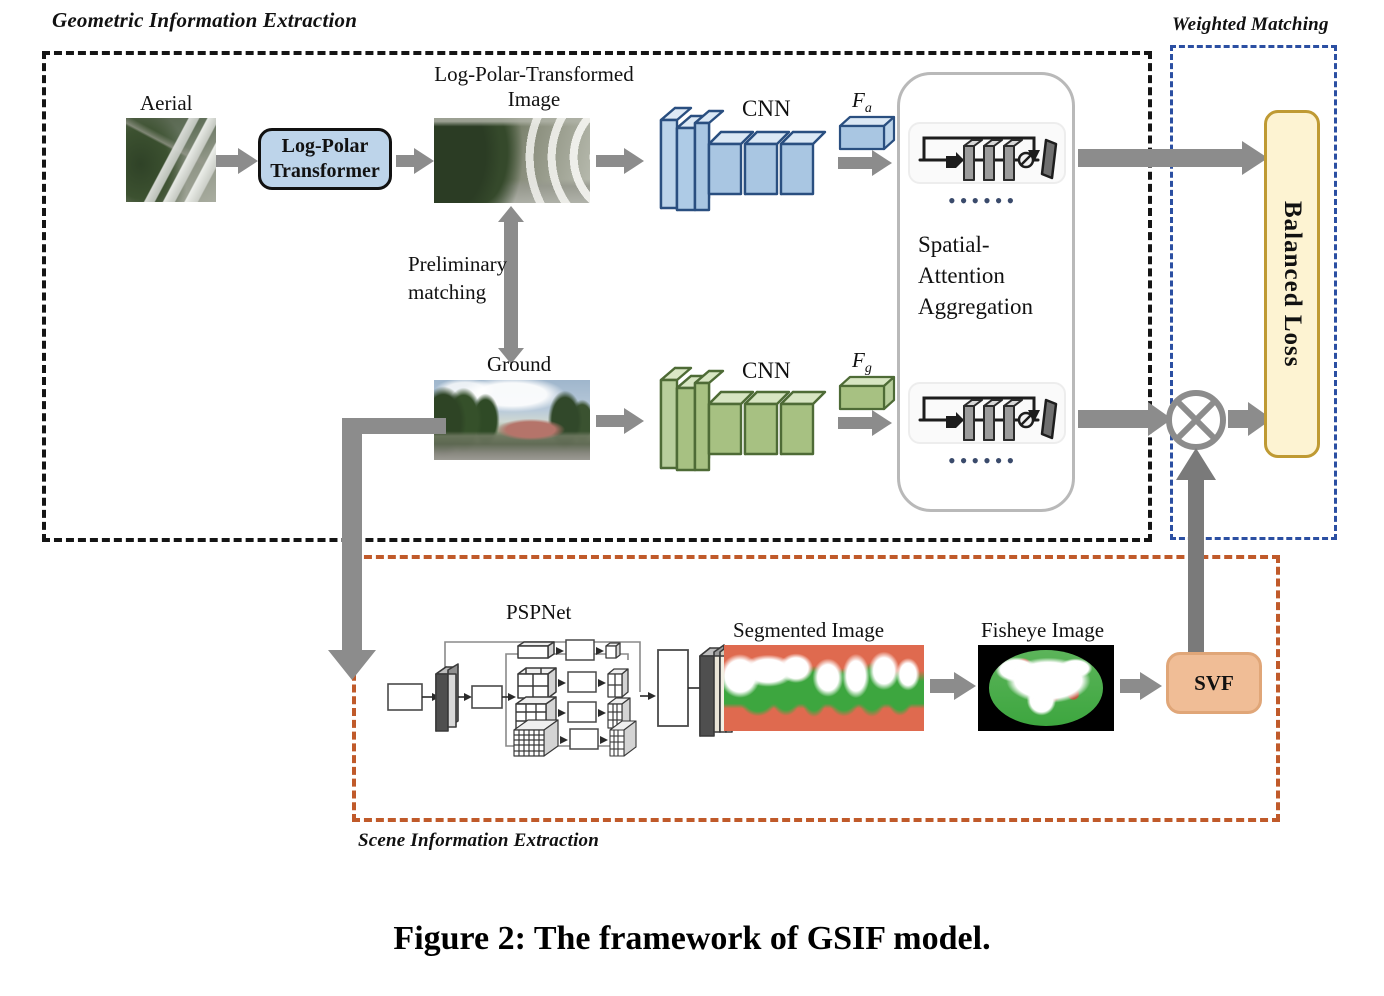 Image resolution: width=1384 pixels, height=996 pixels. What do you see at coordinates (511, 285) in the screenshot?
I see `arrow-preliminary-matching` at bounding box center [511, 285].